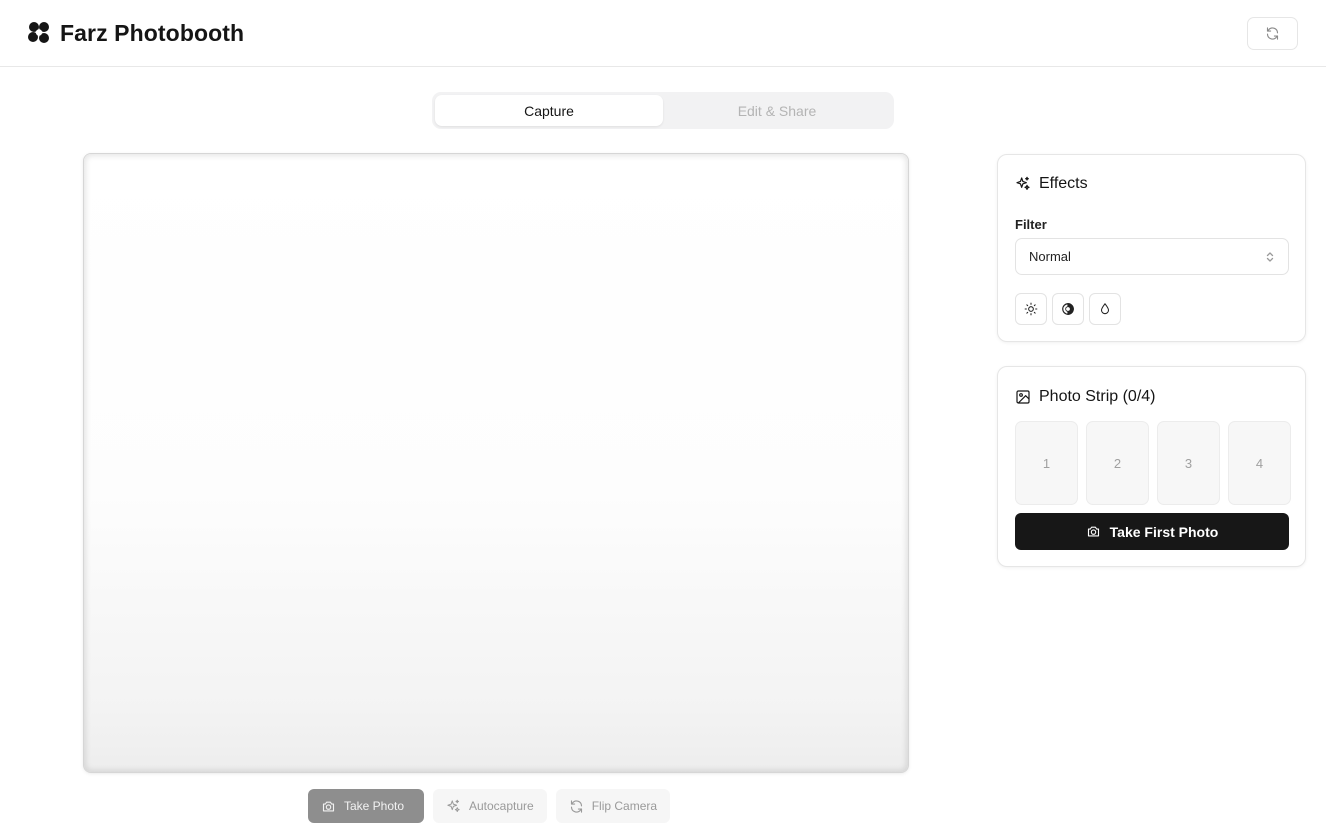  Describe the element at coordinates (38, 32) in the screenshot. I see `paw-flower-logo-icon` at that location.